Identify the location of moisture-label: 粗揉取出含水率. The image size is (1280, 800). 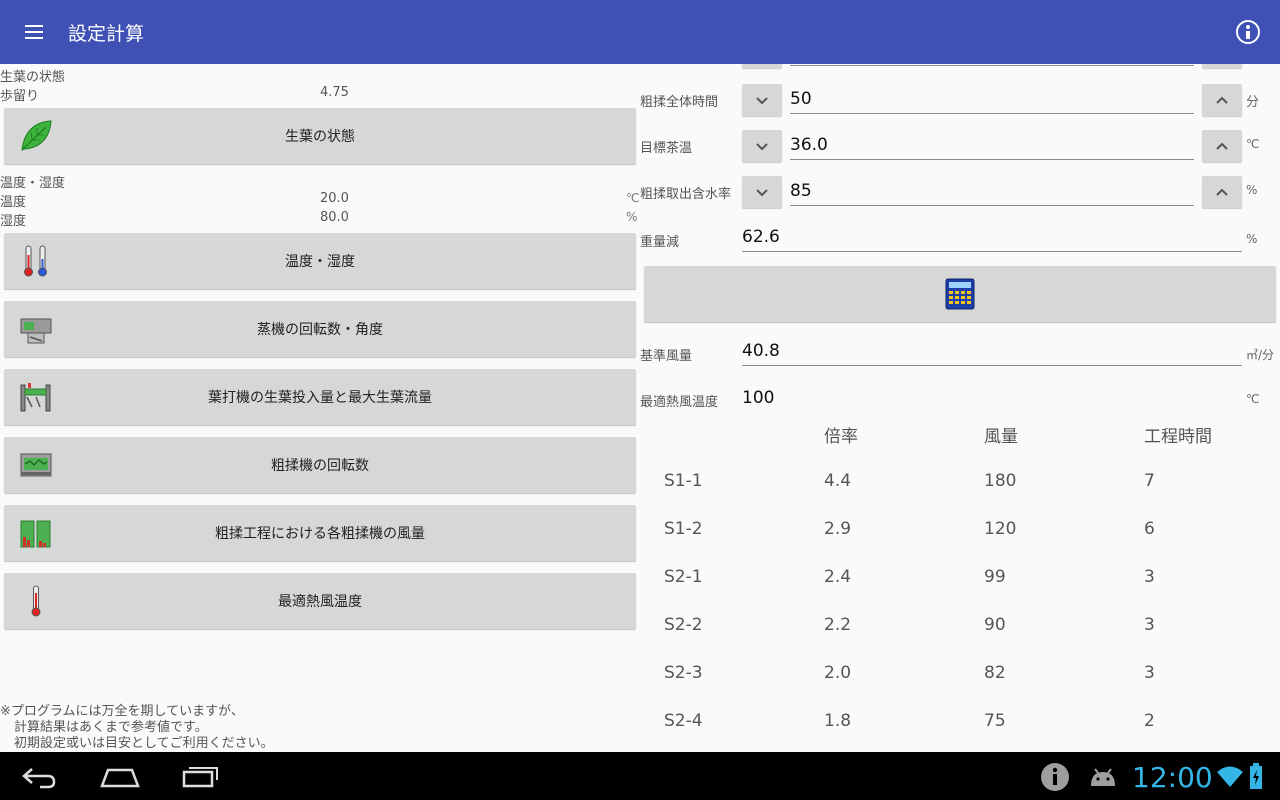
(686, 194).